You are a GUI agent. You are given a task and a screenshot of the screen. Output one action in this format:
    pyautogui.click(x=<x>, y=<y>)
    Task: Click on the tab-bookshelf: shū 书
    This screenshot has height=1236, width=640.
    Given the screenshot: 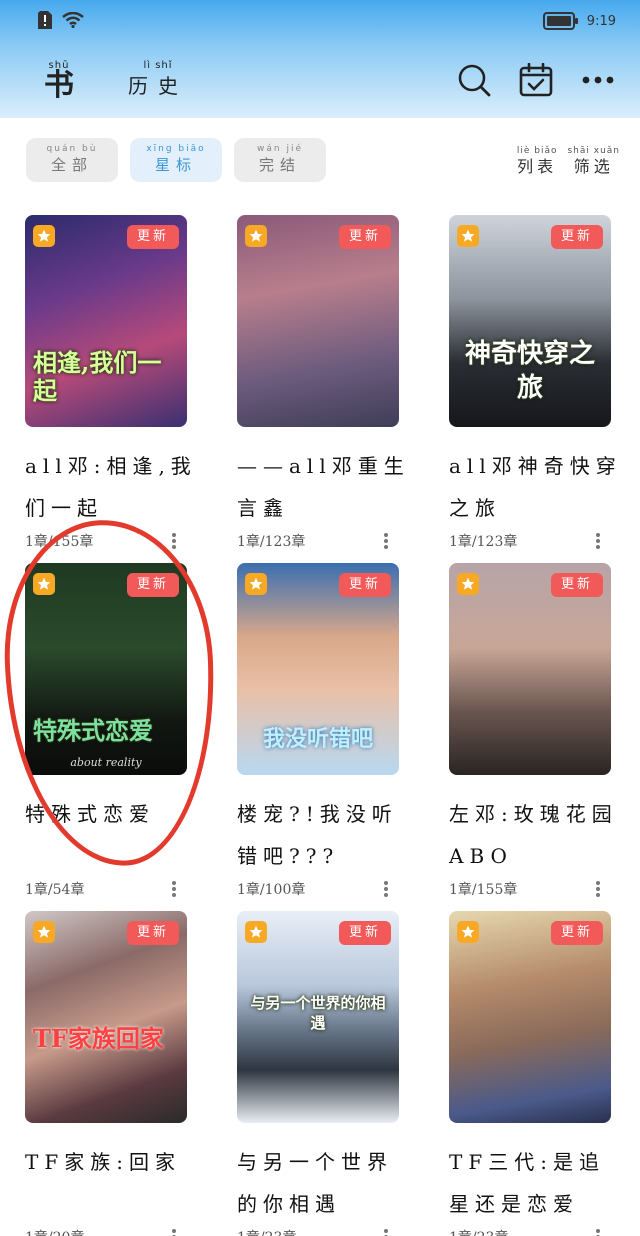 What is the action you would take?
    pyautogui.click(x=59, y=81)
    